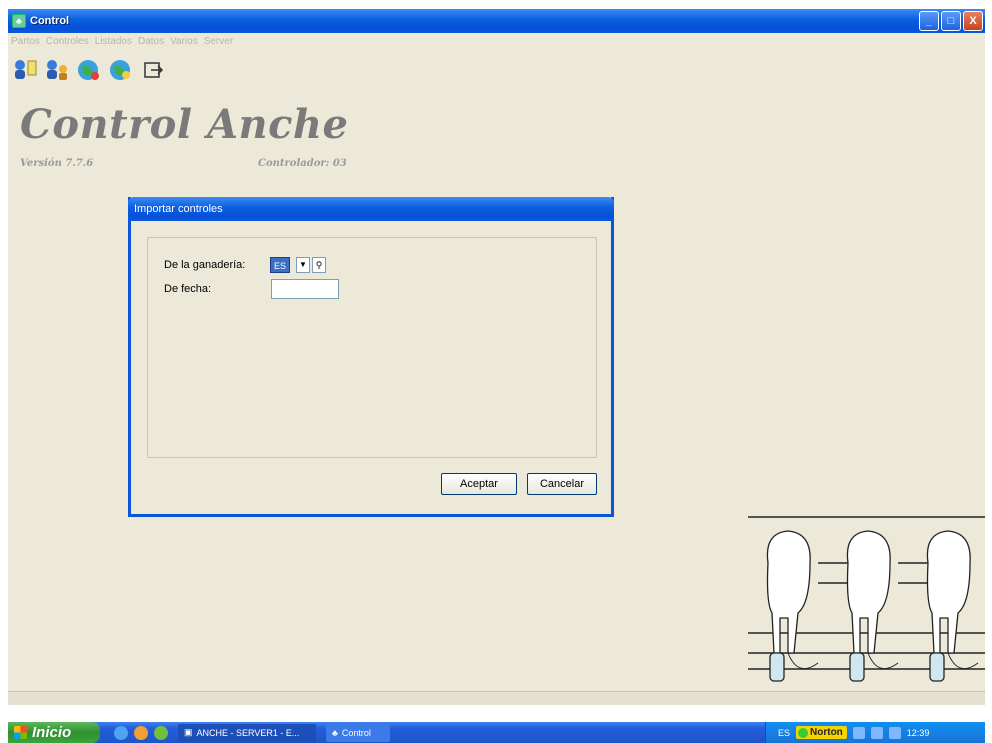  What do you see at coordinates (25, 70) in the screenshot?
I see `user-list-icon` at bounding box center [25, 70].